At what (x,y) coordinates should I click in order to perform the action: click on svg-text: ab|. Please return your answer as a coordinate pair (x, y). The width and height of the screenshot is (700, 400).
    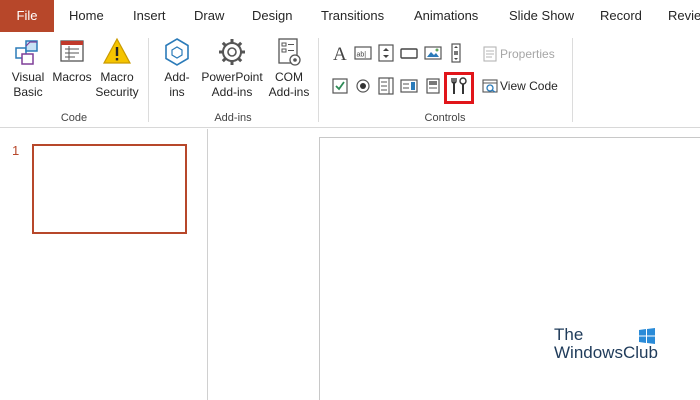
    Looking at the image, I should click on (362, 55).